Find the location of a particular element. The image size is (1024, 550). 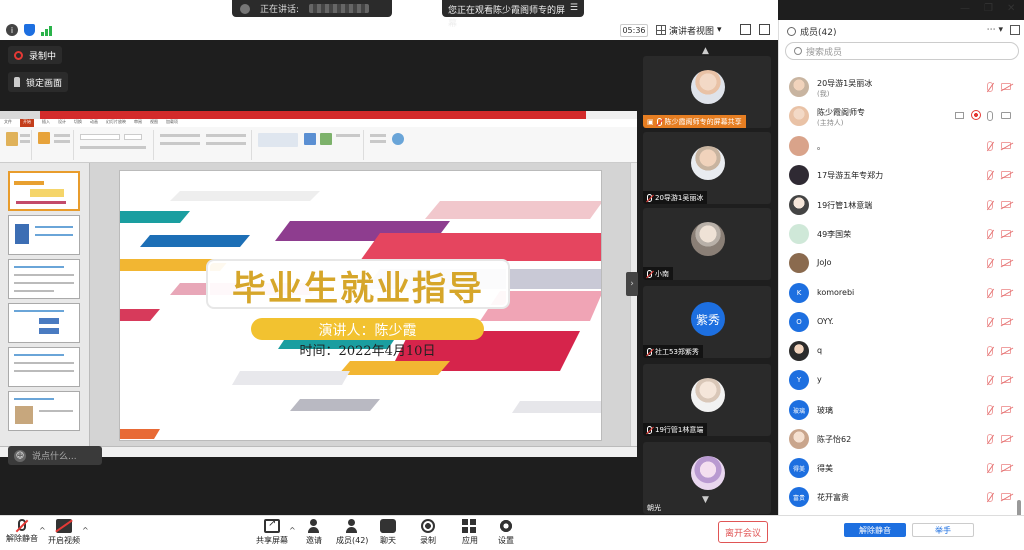

ppt-tab: 切换 is located at coordinates (78, 123).